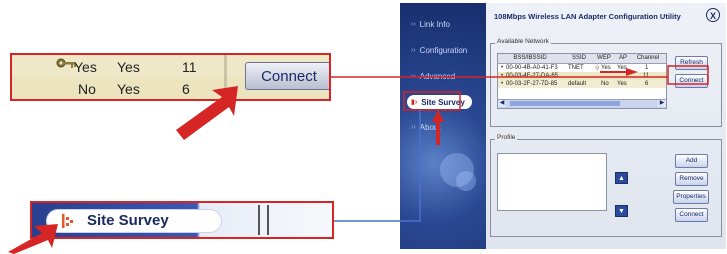 This screenshot has height=254, width=727. I want to click on sidebar-item-advanced: ›› Advanced, so click(433, 76).